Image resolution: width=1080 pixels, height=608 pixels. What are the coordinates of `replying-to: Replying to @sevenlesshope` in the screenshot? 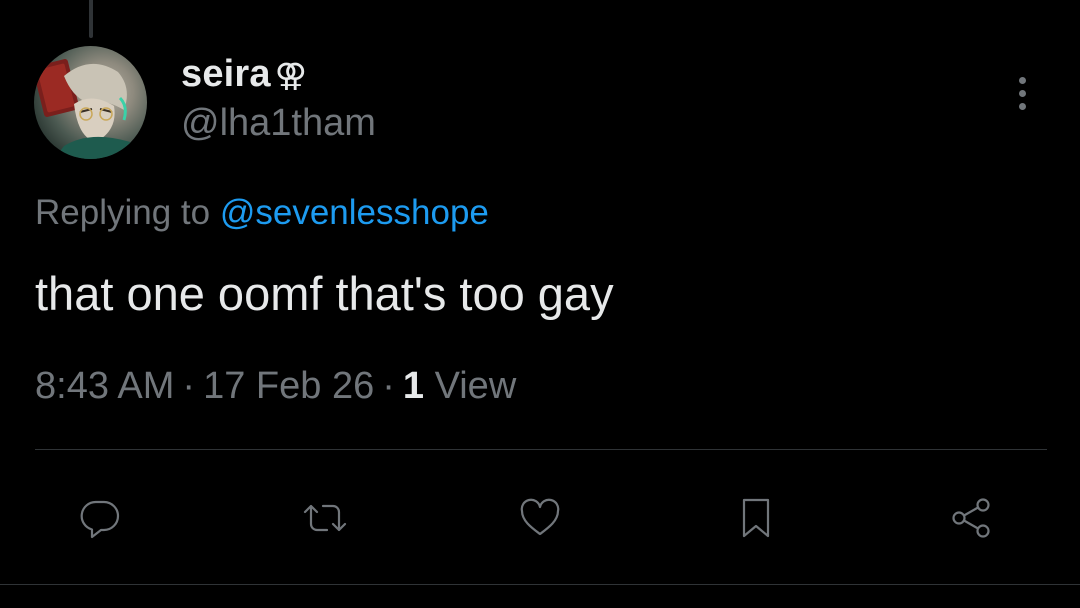 It's located at (262, 213).